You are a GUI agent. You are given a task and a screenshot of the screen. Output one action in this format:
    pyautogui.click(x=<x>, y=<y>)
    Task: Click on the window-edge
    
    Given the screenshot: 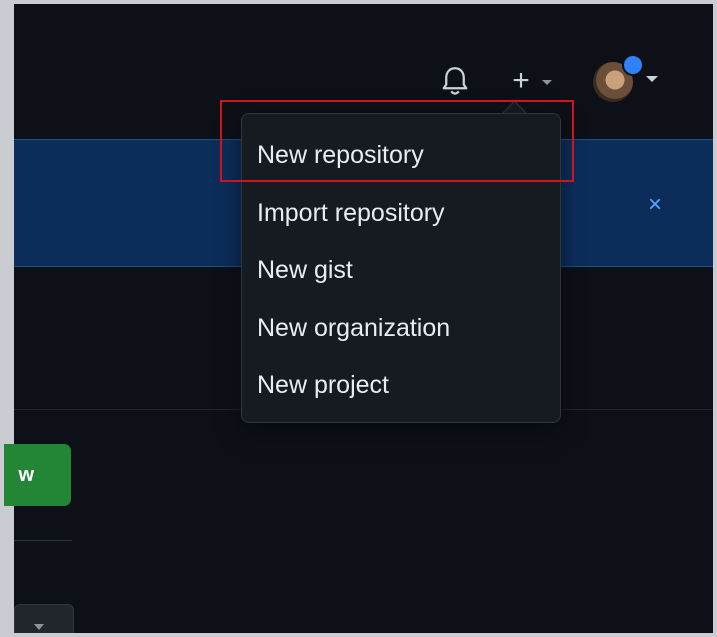 What is the action you would take?
    pyautogui.click(x=9, y=318)
    